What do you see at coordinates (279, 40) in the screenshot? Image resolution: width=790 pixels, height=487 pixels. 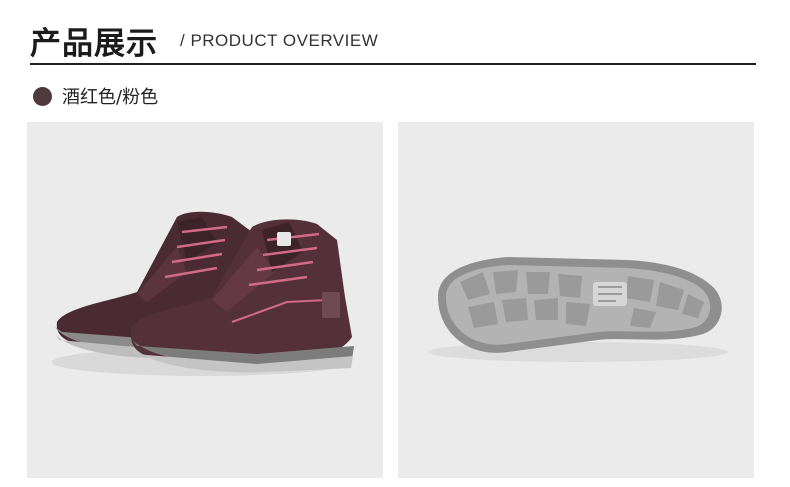 I see `section-subtitle: / PRODUCT OVERVIEW` at bounding box center [279, 40].